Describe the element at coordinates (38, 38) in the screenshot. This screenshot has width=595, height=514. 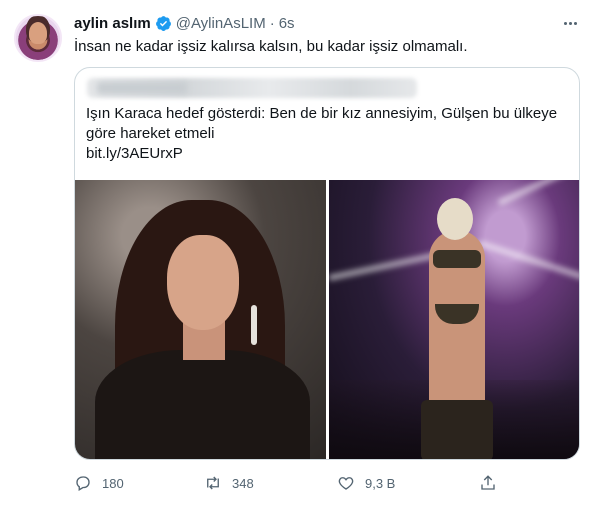
I see `avatar` at that location.